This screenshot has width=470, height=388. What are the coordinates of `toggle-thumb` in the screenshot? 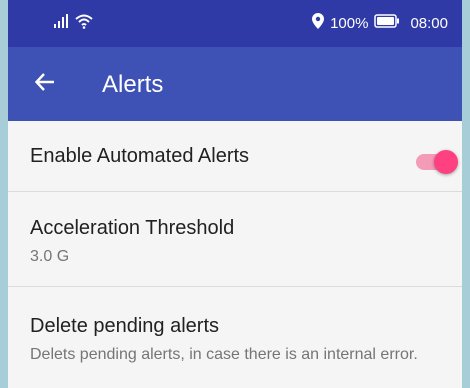 It's located at (446, 162).